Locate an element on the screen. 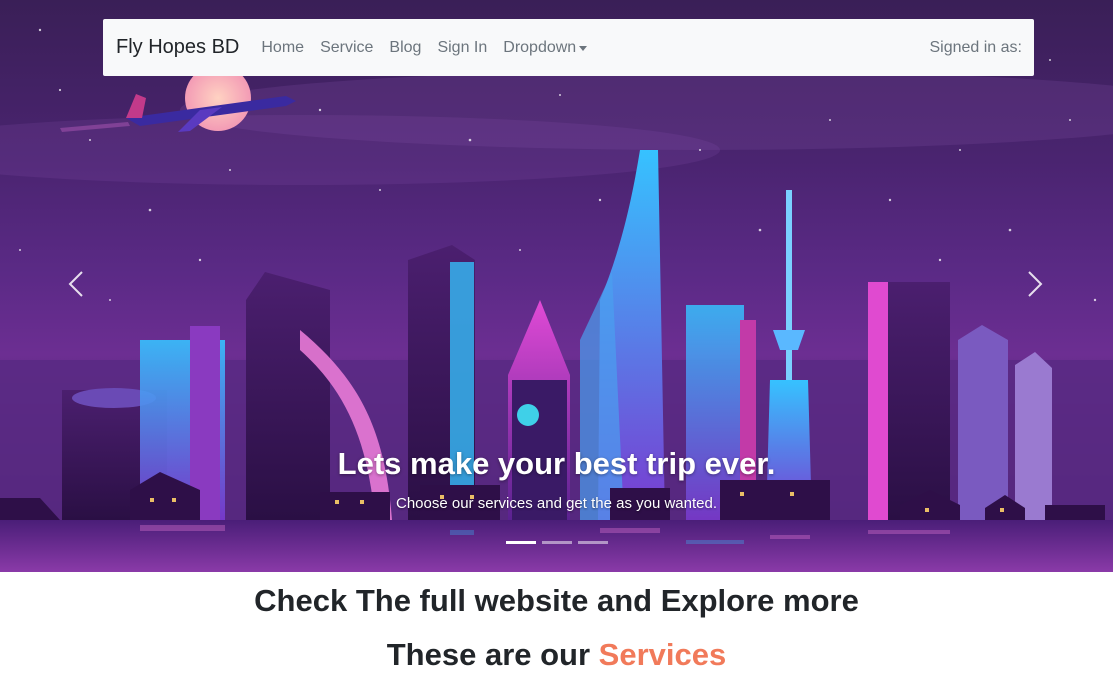 The width and height of the screenshot is (1113, 682). explore-headline: Check The full website and Explore more is located at coordinates (556, 600).